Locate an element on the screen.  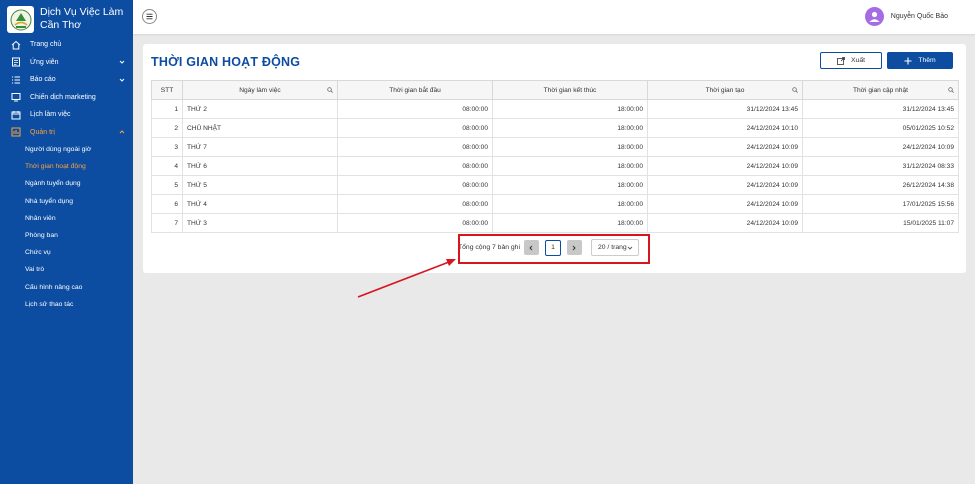
cell-updated: 05/01/2025 10:52 is located at coordinates (880, 128).